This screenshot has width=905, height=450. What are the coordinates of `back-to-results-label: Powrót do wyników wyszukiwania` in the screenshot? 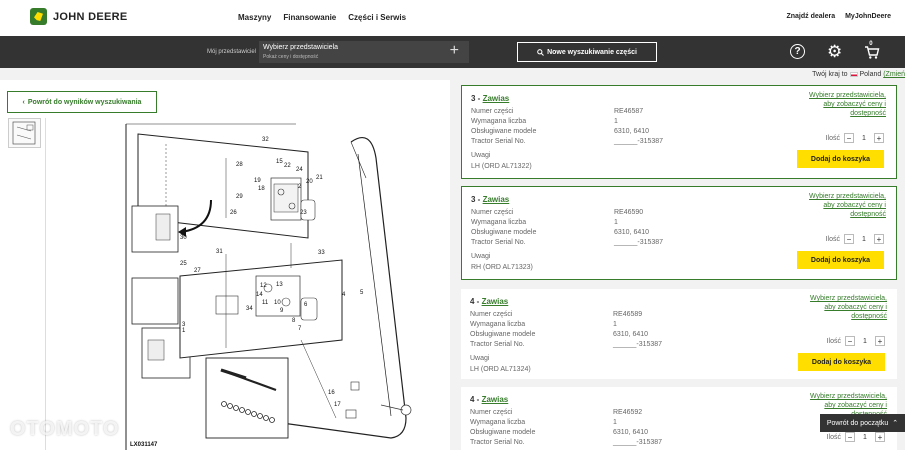 It's located at (84, 102).